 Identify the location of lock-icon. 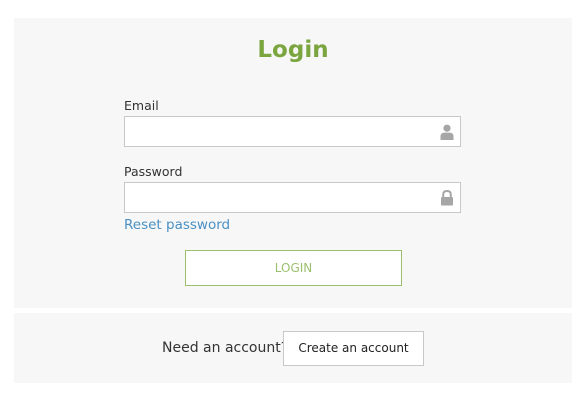
(447, 198).